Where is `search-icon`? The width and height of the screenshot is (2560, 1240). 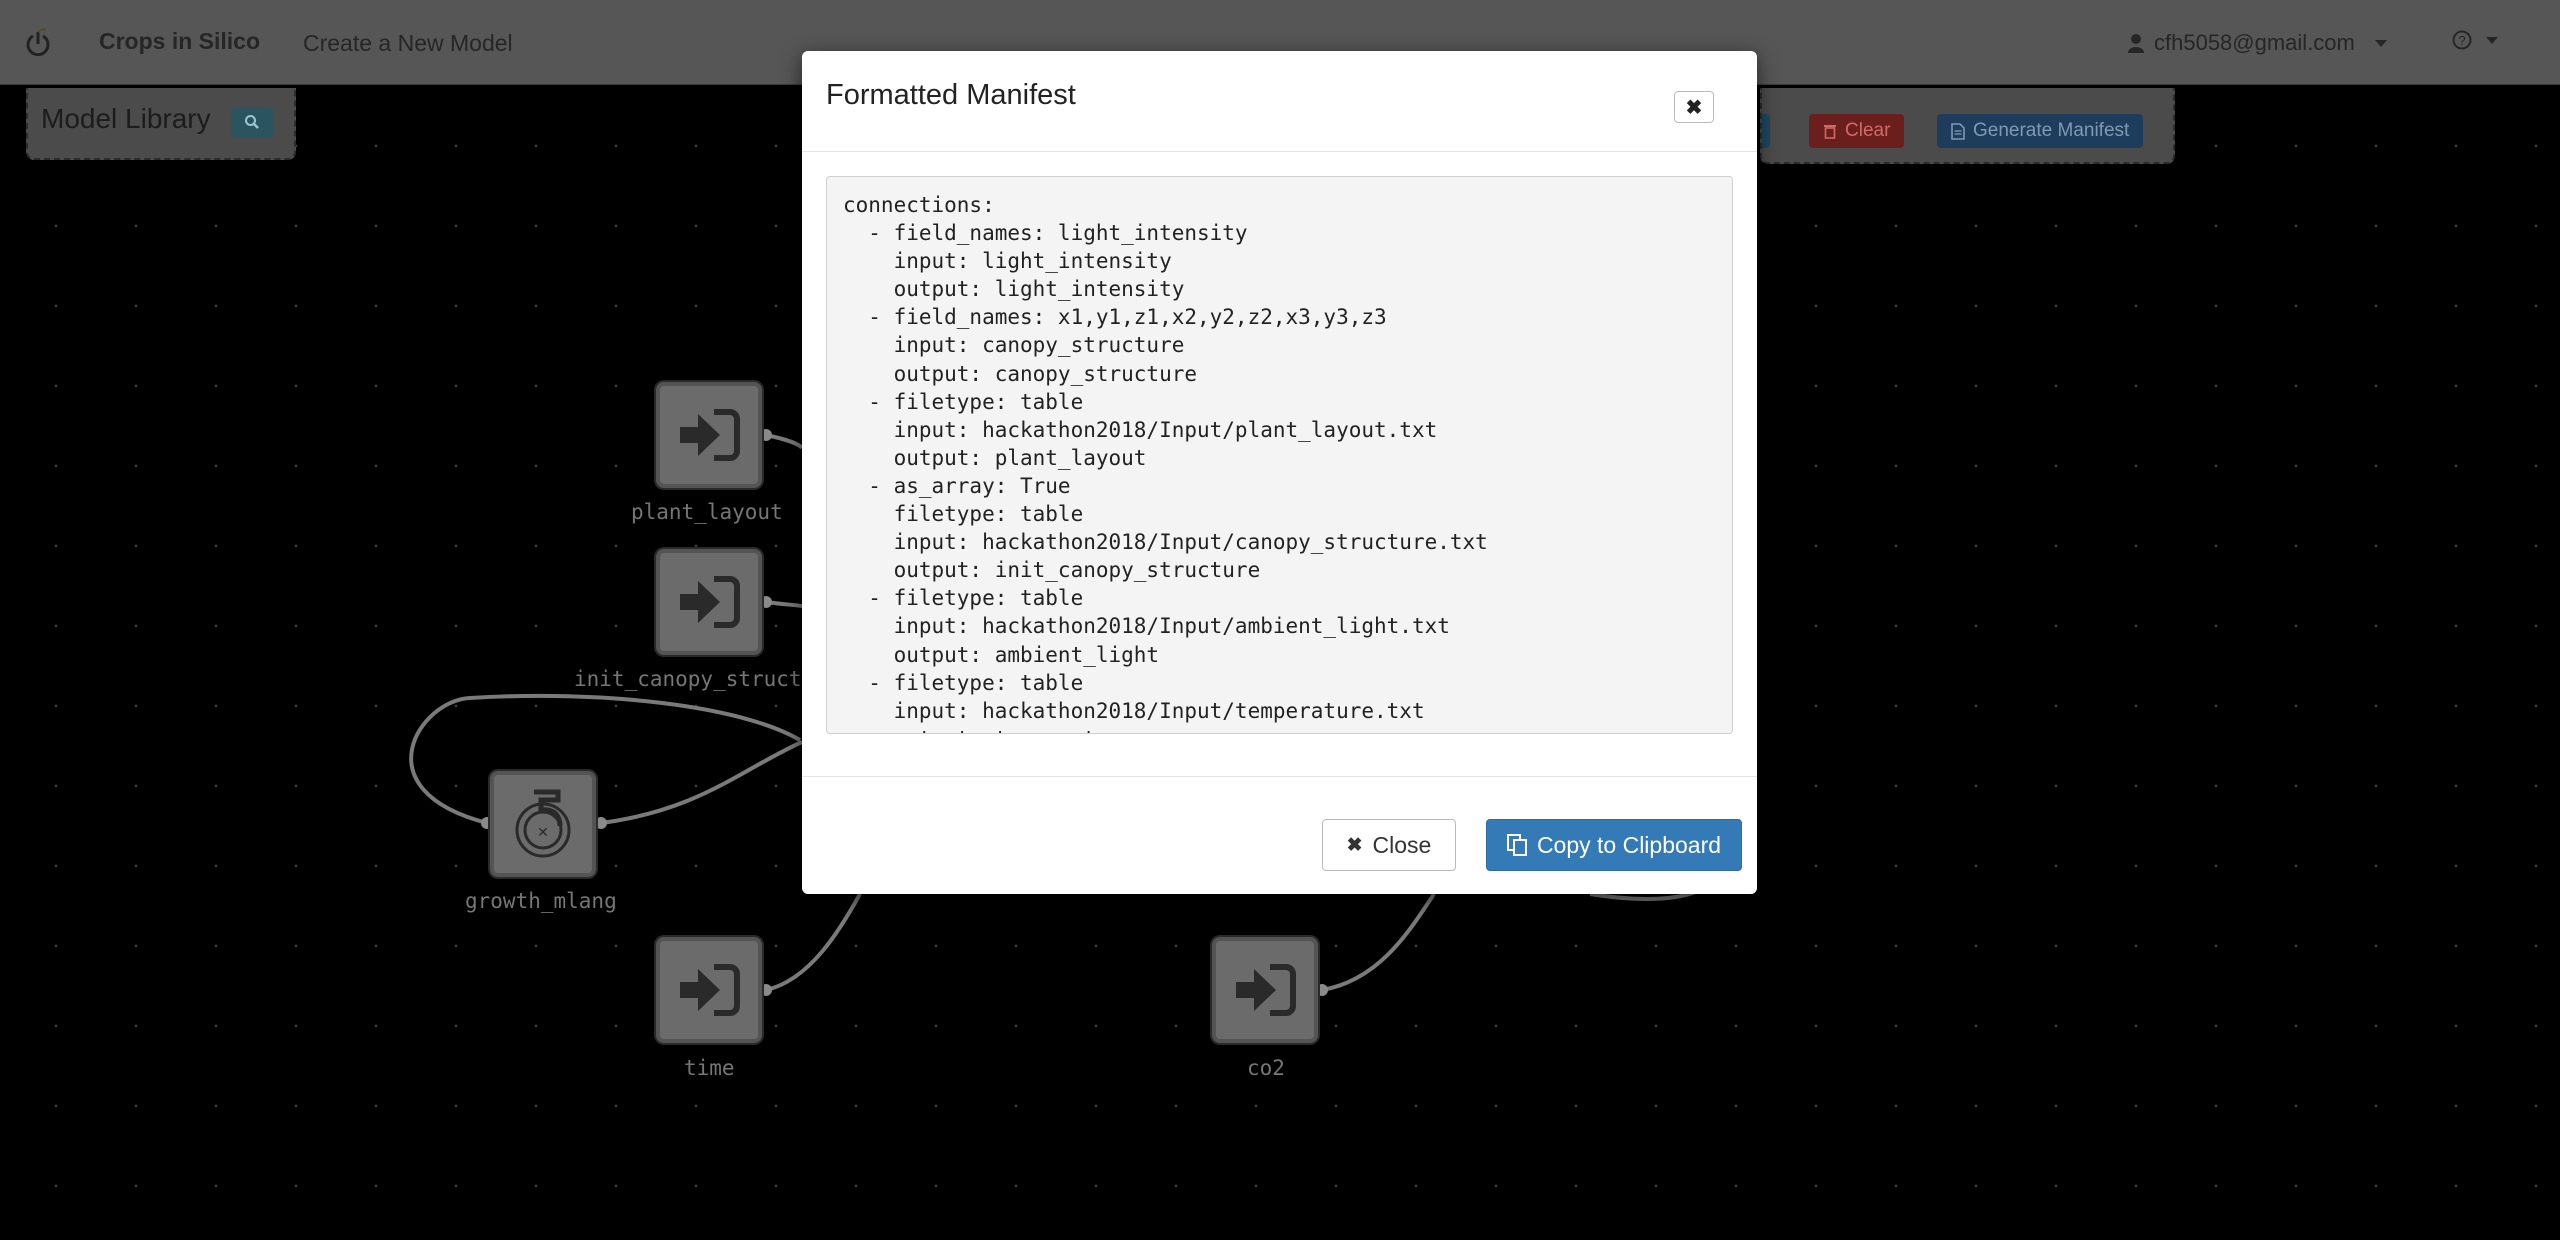 search-icon is located at coordinates (252, 122).